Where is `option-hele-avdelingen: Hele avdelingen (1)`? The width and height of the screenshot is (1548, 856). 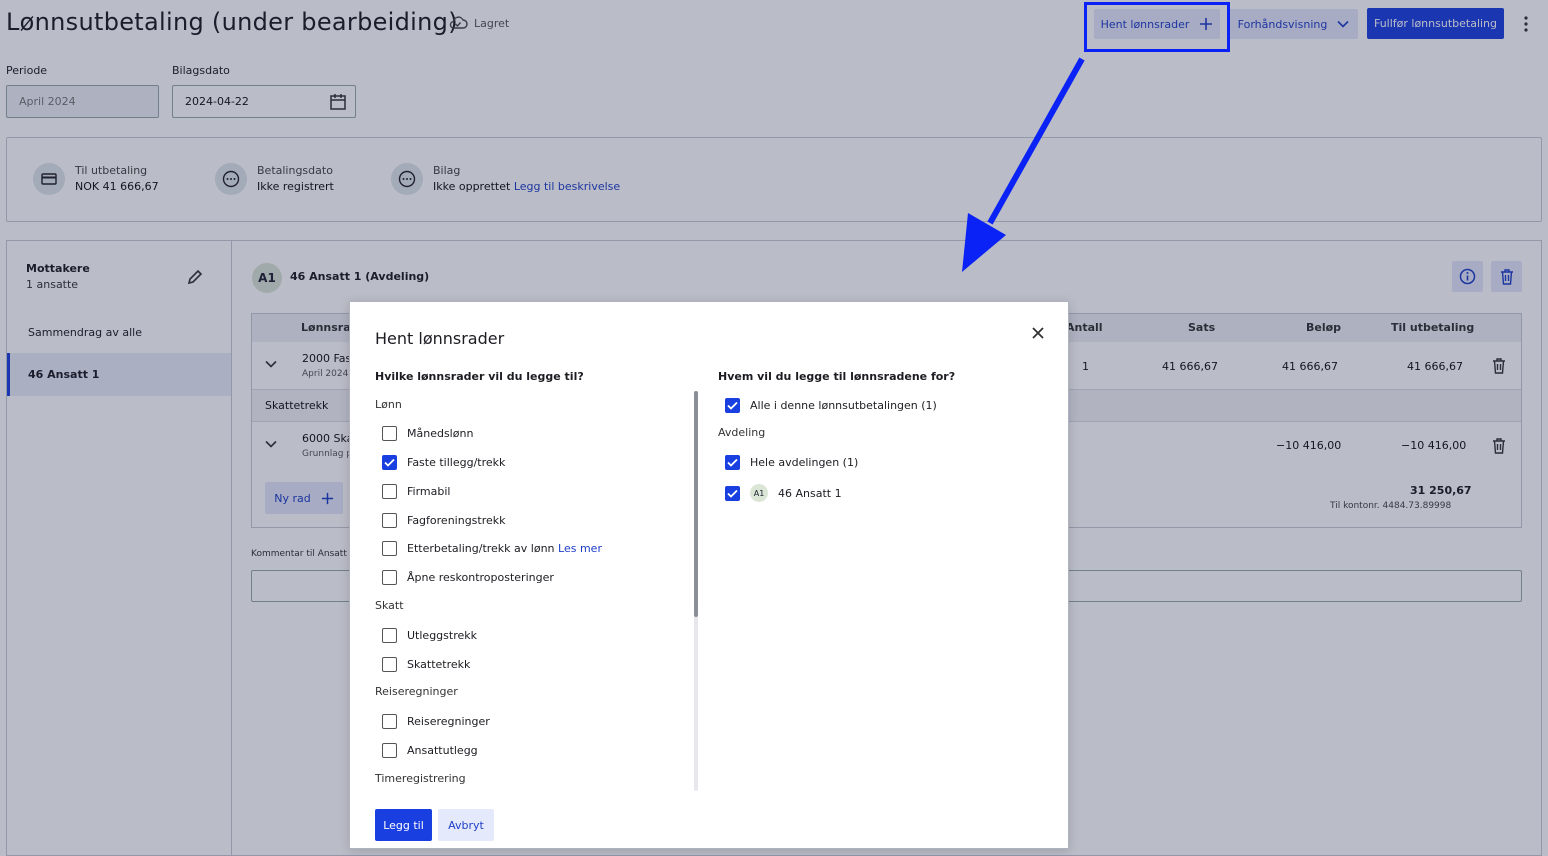
option-hele-avdelingen: Hele avdelingen (1) is located at coordinates (791, 462).